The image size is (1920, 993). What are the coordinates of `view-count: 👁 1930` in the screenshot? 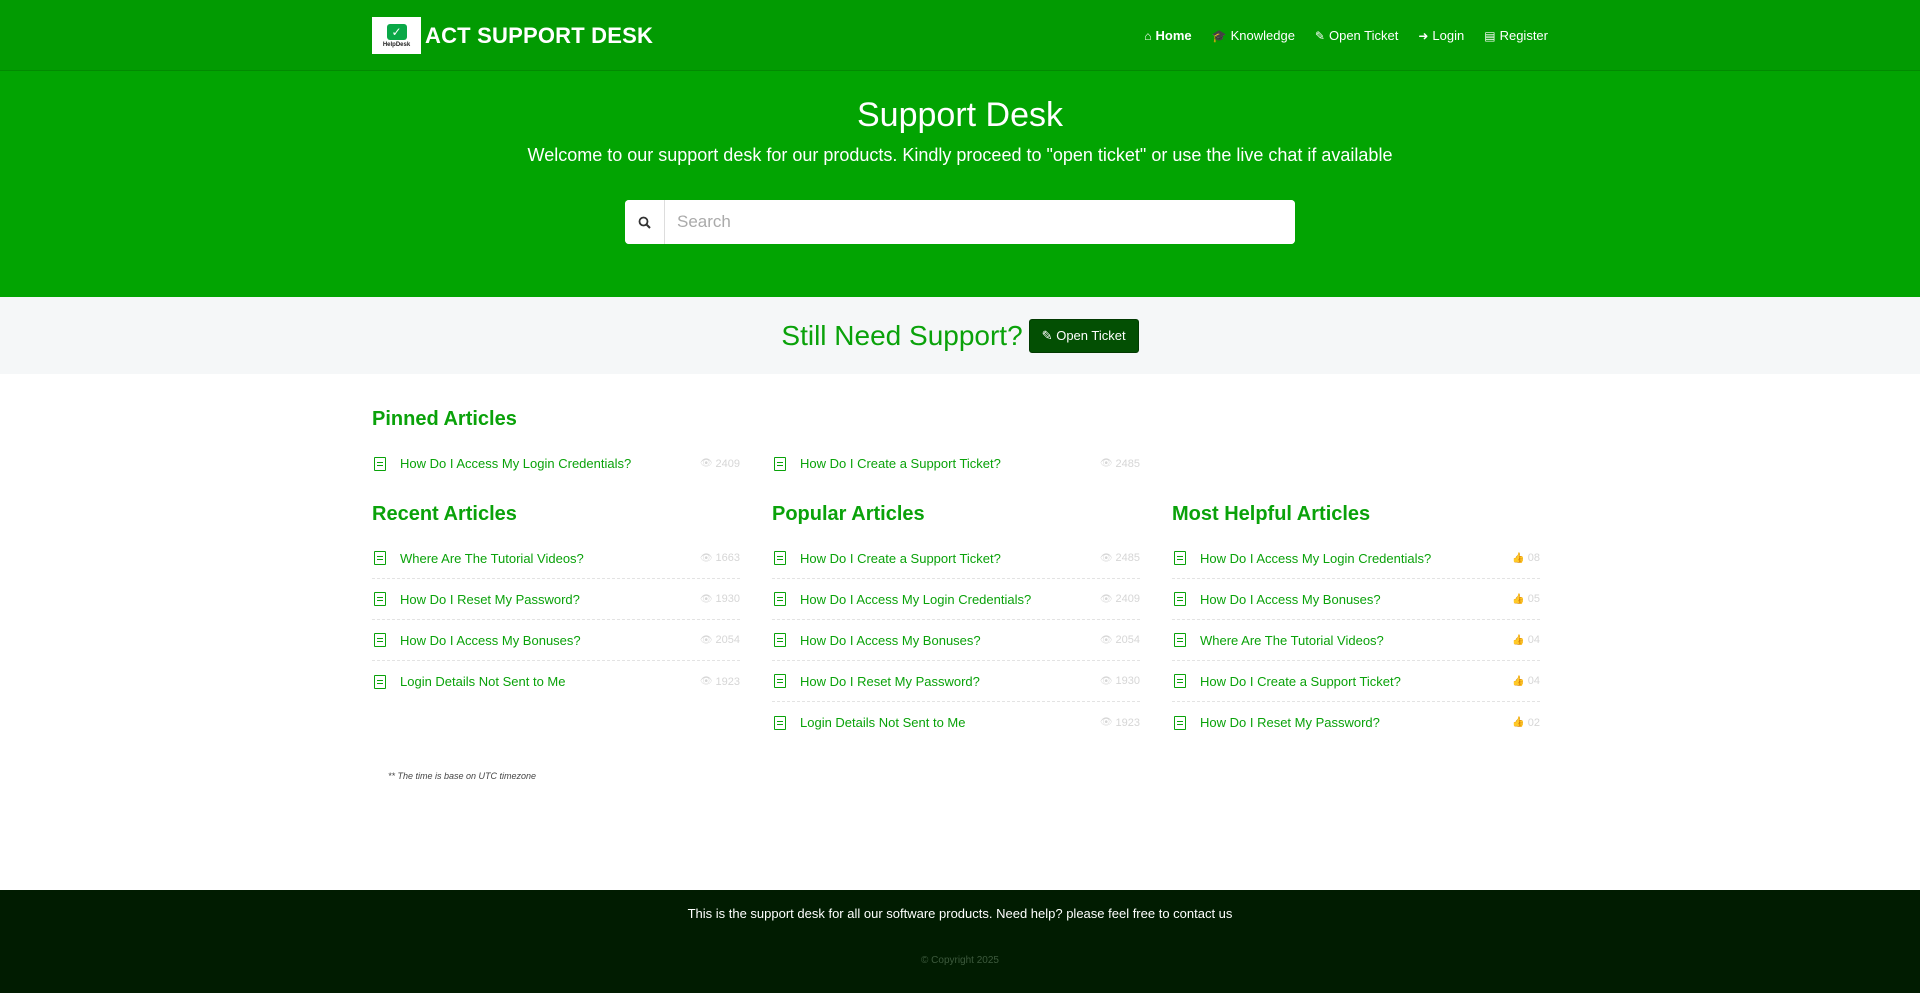 It's located at (1120, 681).